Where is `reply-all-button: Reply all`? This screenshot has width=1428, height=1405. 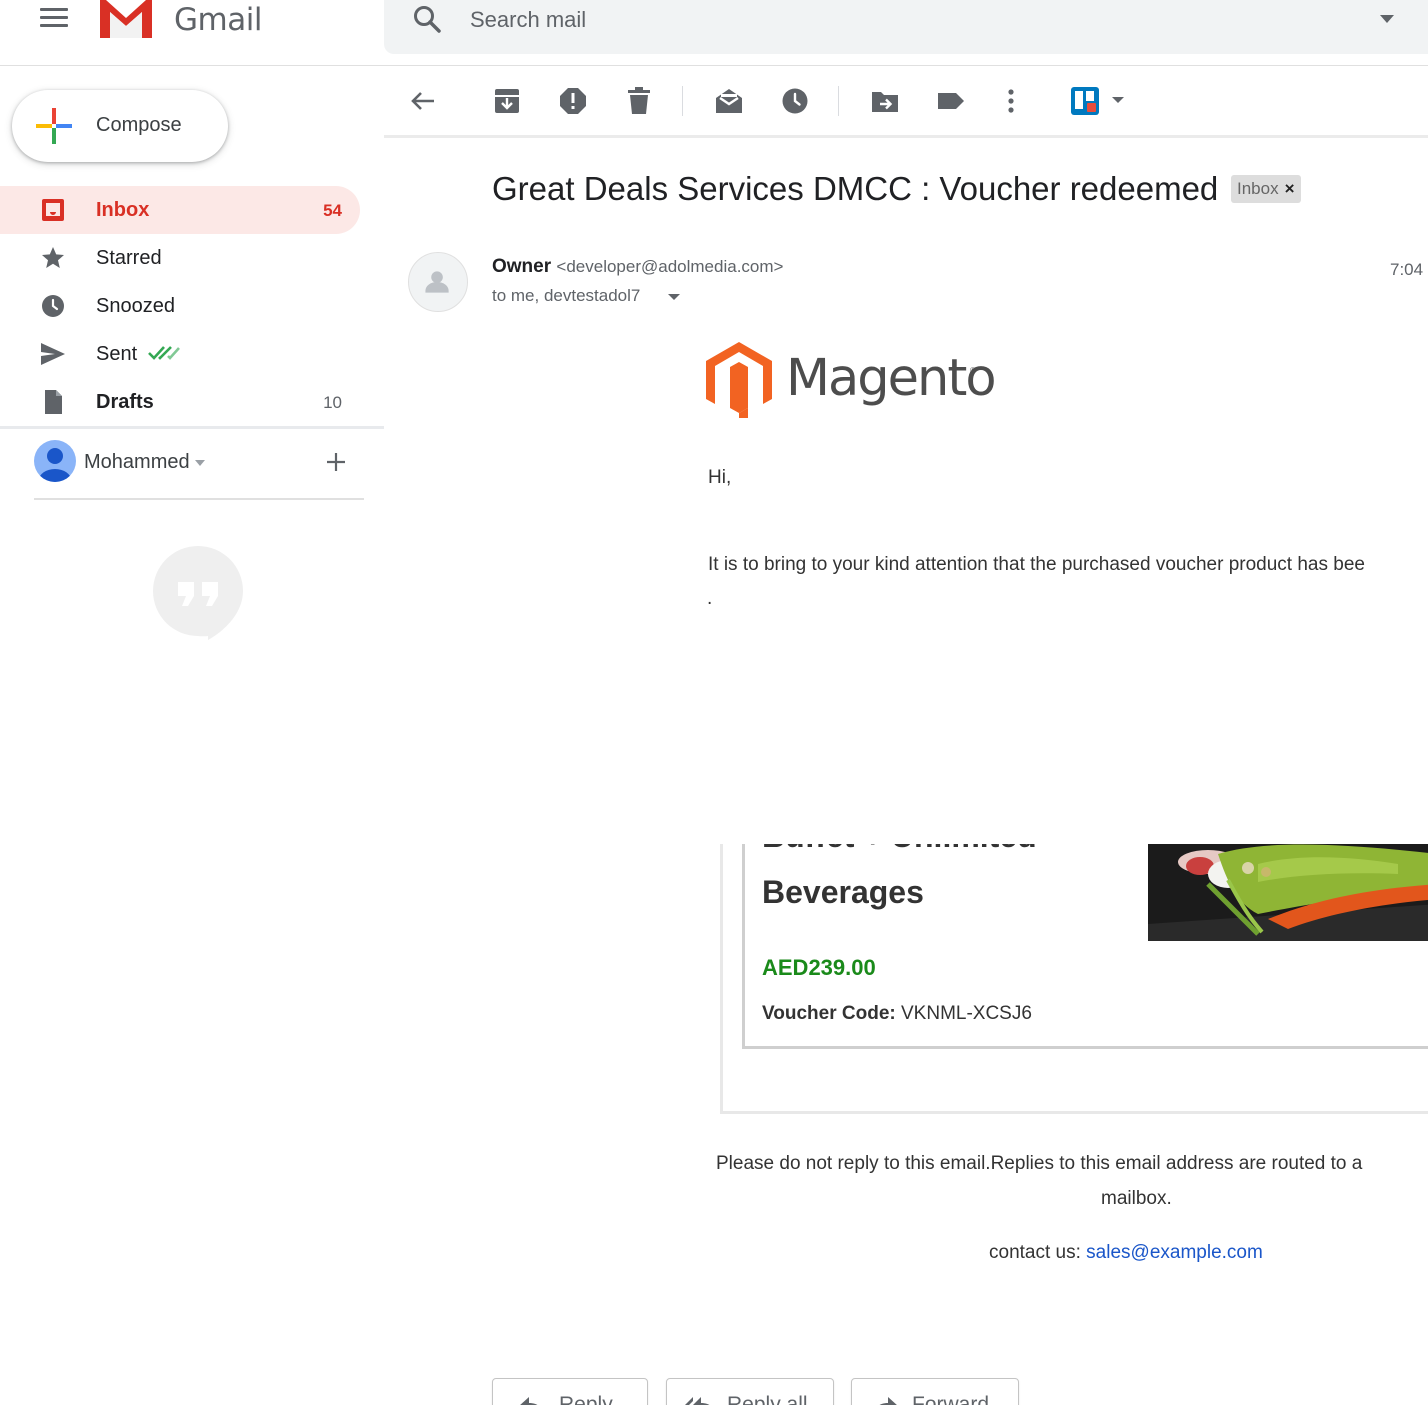
reply-all-button: Reply all is located at coordinates (750, 1391).